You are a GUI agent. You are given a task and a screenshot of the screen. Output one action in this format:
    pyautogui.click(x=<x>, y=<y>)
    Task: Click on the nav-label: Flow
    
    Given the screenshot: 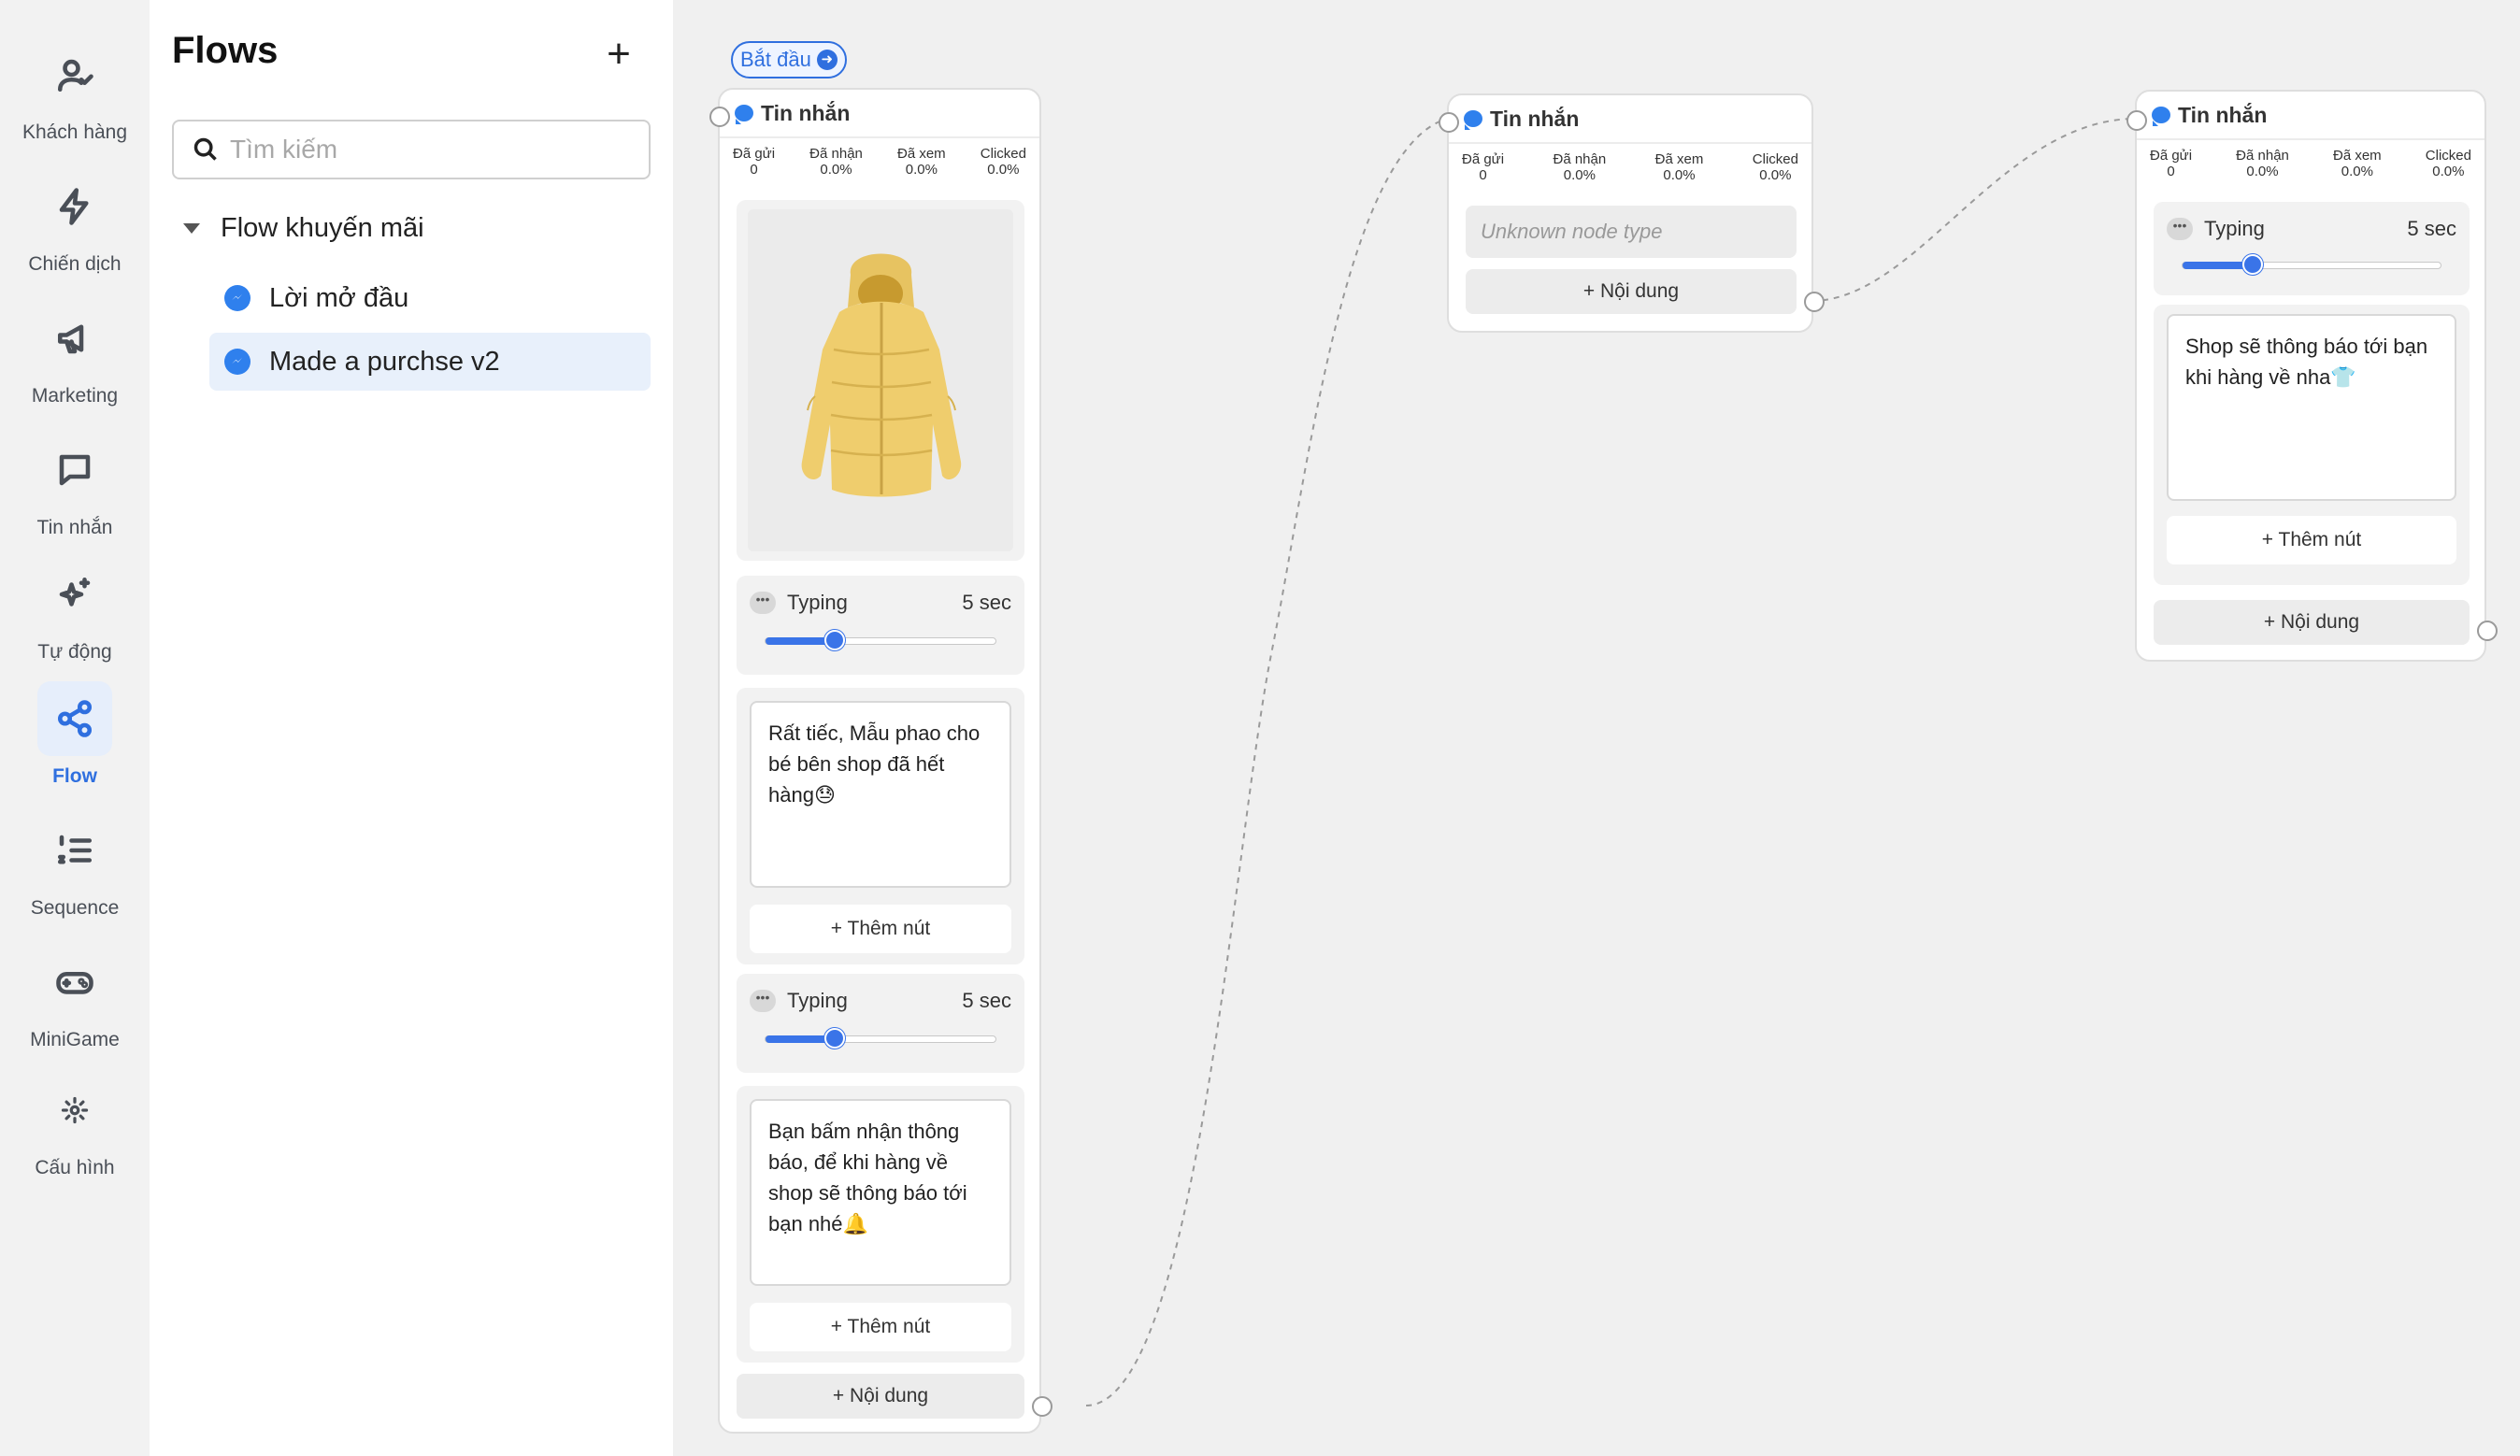 What is the action you would take?
    pyautogui.click(x=74, y=776)
    